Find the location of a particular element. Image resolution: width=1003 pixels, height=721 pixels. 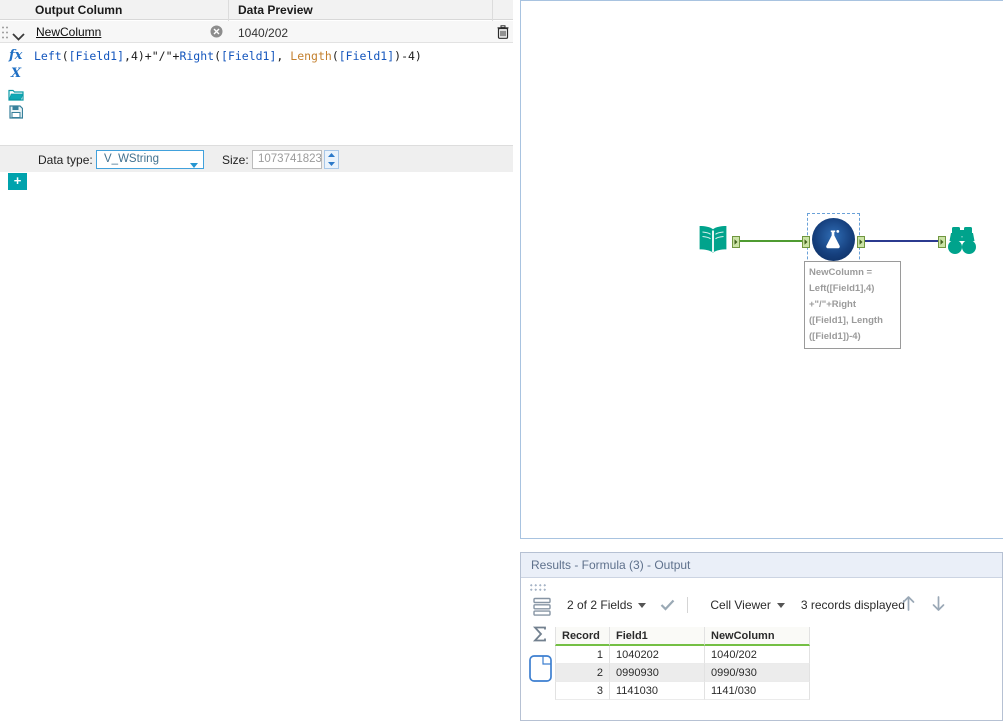

annotation-line: Left([Field1],4) is located at coordinates (842, 288).